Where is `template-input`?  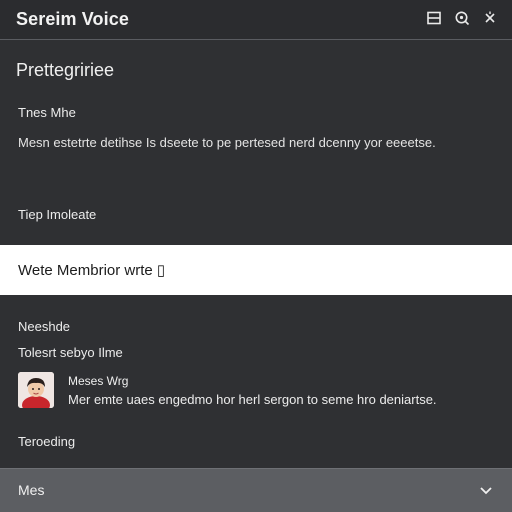 template-input is located at coordinates (253, 270).